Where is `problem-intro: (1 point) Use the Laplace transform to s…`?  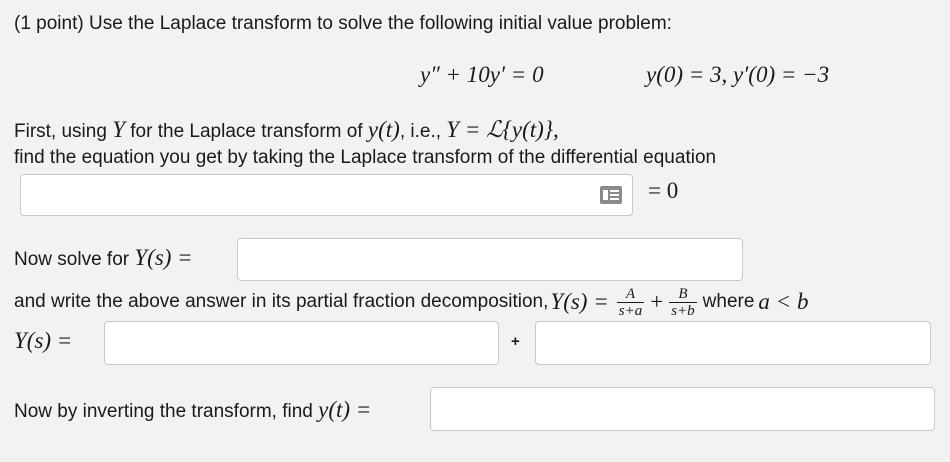
problem-intro: (1 point) Use the Laplace transform to s… is located at coordinates (343, 23).